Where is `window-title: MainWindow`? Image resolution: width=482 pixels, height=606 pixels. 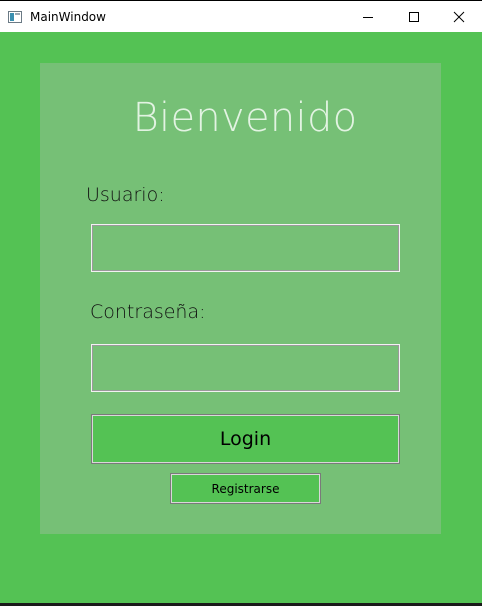 window-title: MainWindow is located at coordinates (68, 16).